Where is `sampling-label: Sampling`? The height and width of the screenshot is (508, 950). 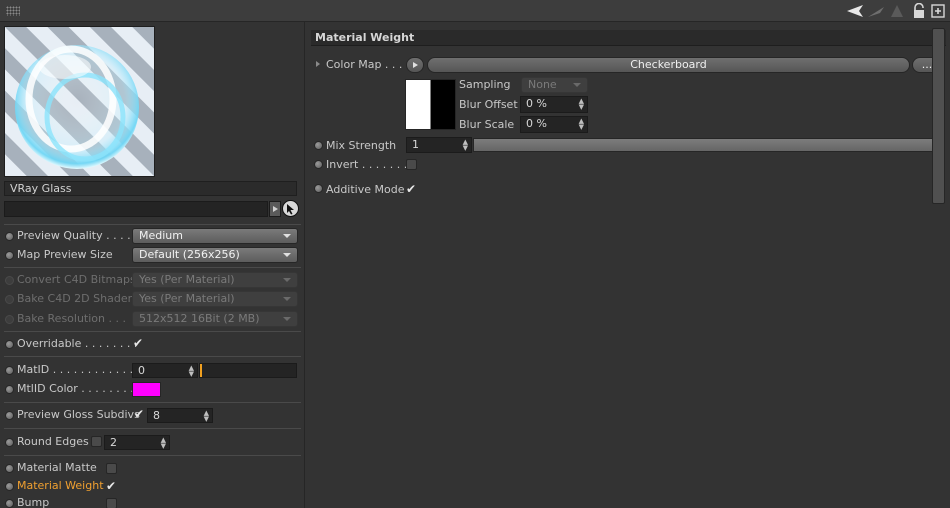
sampling-label: Sampling is located at coordinates (485, 84).